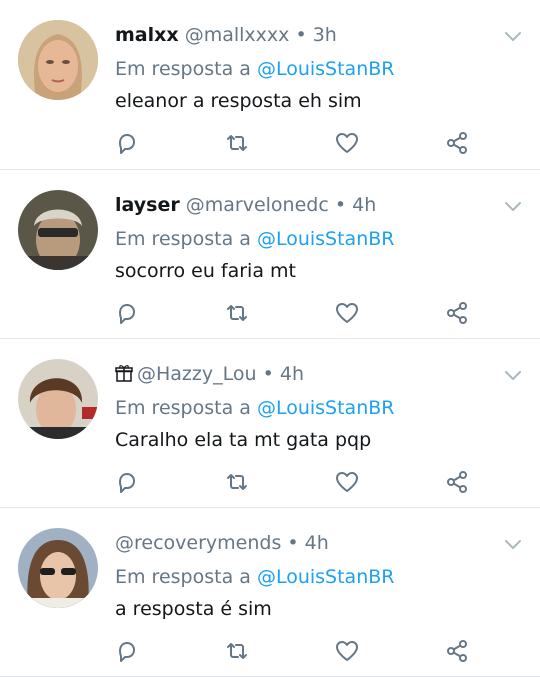 This screenshot has height=677, width=540. What do you see at coordinates (205, 271) in the screenshot?
I see `tweet-text: socorro eu faria mt` at bounding box center [205, 271].